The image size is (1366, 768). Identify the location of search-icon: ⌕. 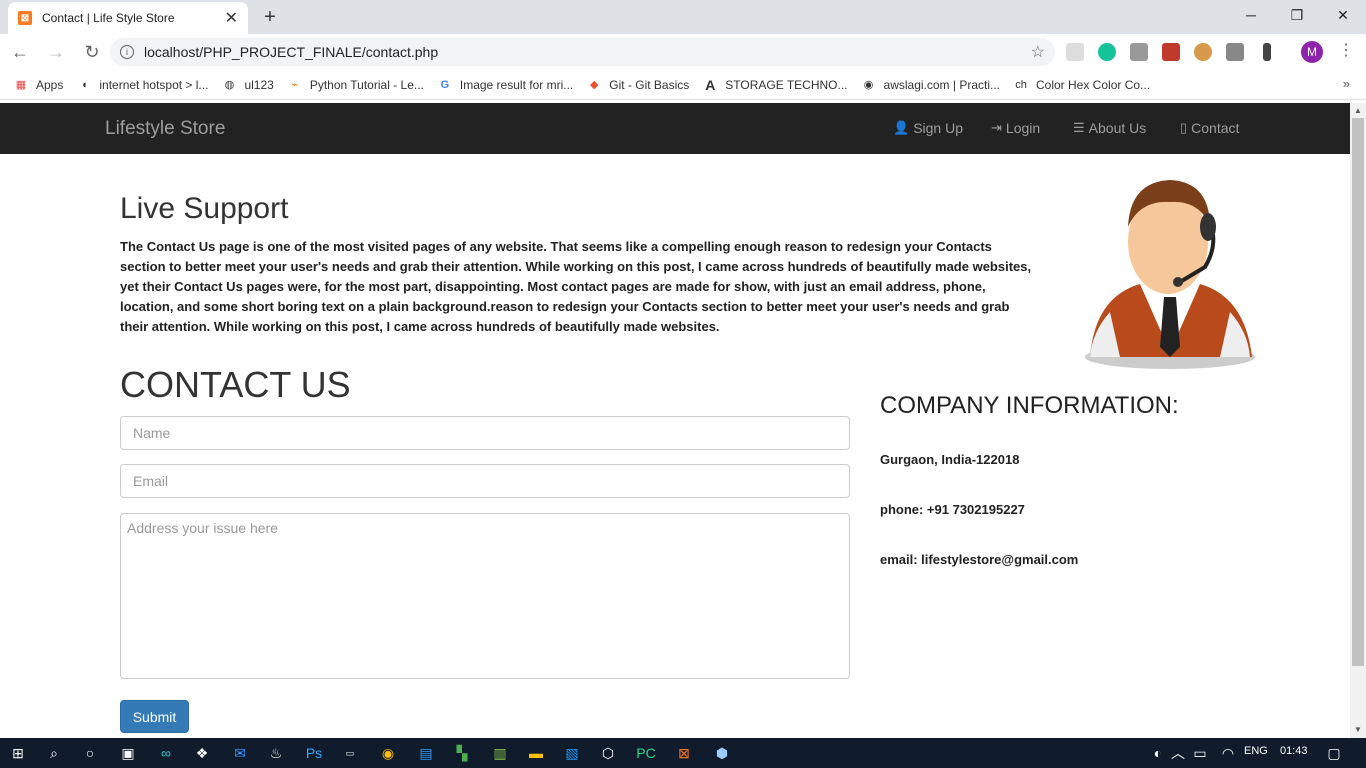
(54, 753).